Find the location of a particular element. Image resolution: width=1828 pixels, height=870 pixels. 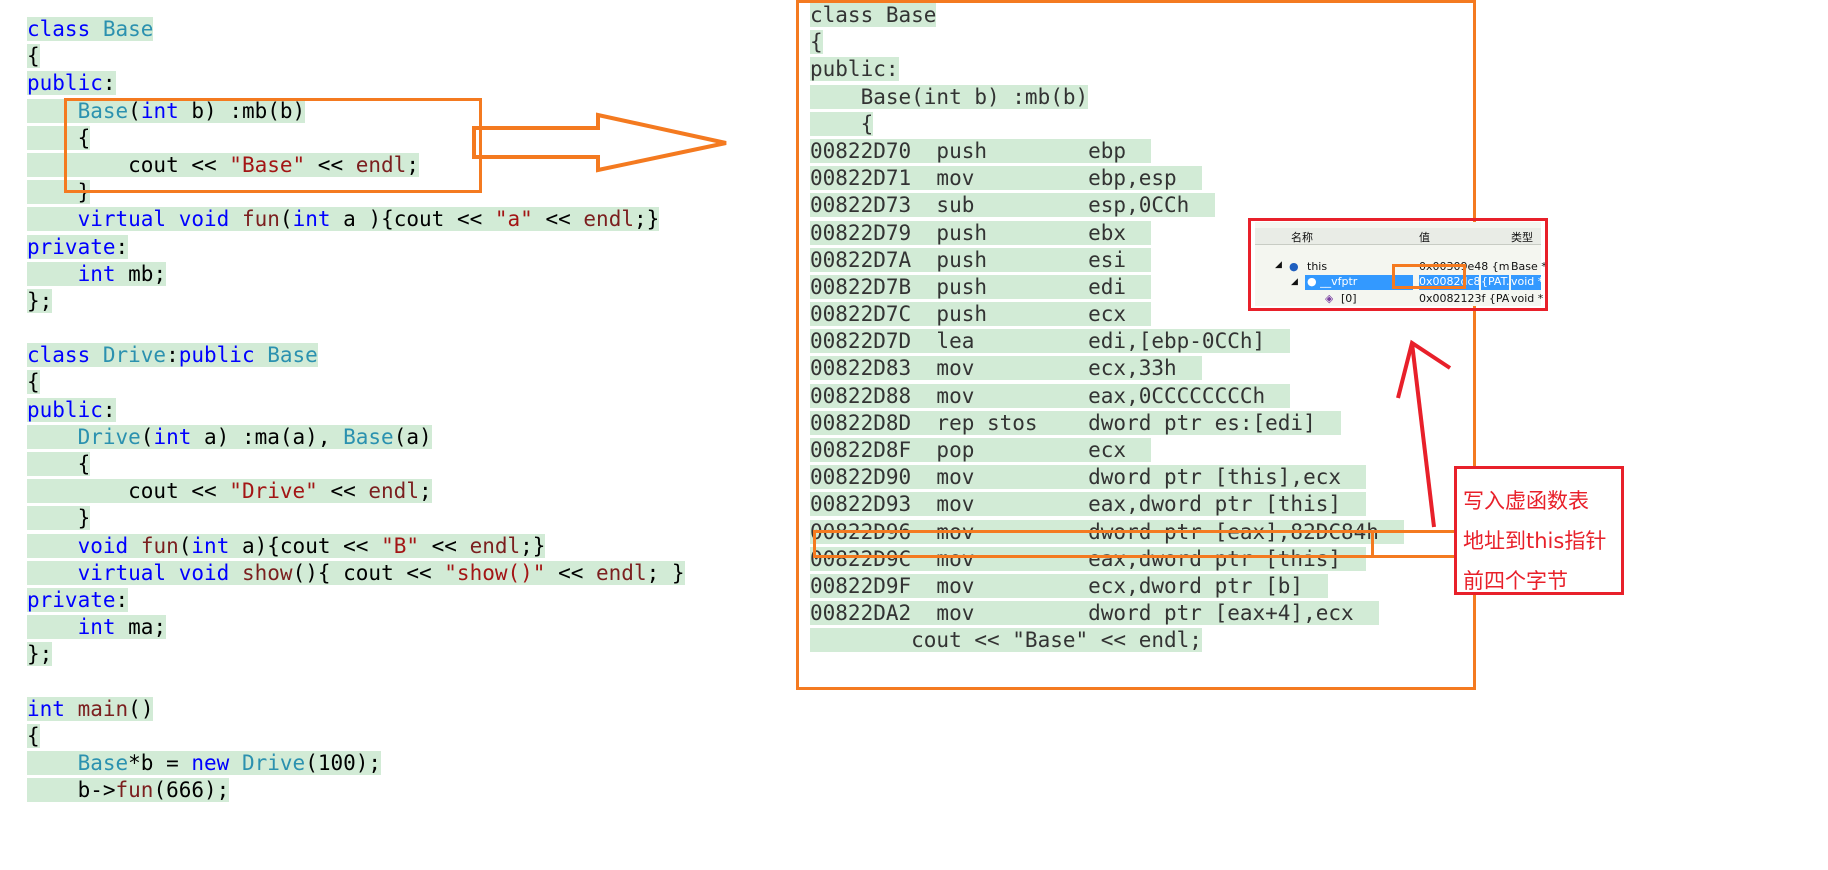

orange-arrow is located at coordinates (599, 142).